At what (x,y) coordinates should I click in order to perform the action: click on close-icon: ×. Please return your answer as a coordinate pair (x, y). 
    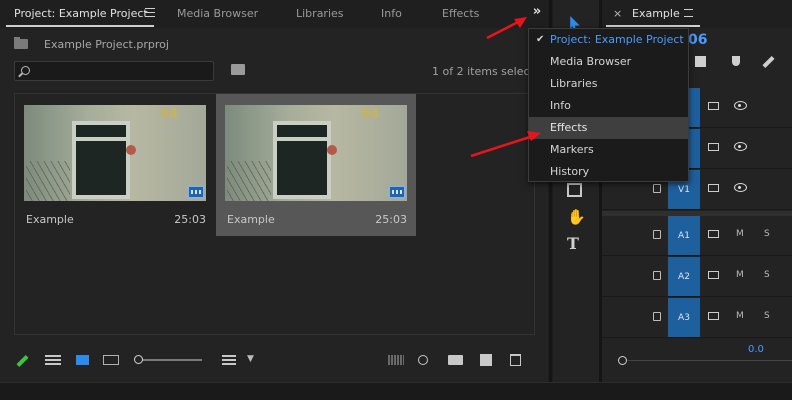
    Looking at the image, I should click on (617, 13).